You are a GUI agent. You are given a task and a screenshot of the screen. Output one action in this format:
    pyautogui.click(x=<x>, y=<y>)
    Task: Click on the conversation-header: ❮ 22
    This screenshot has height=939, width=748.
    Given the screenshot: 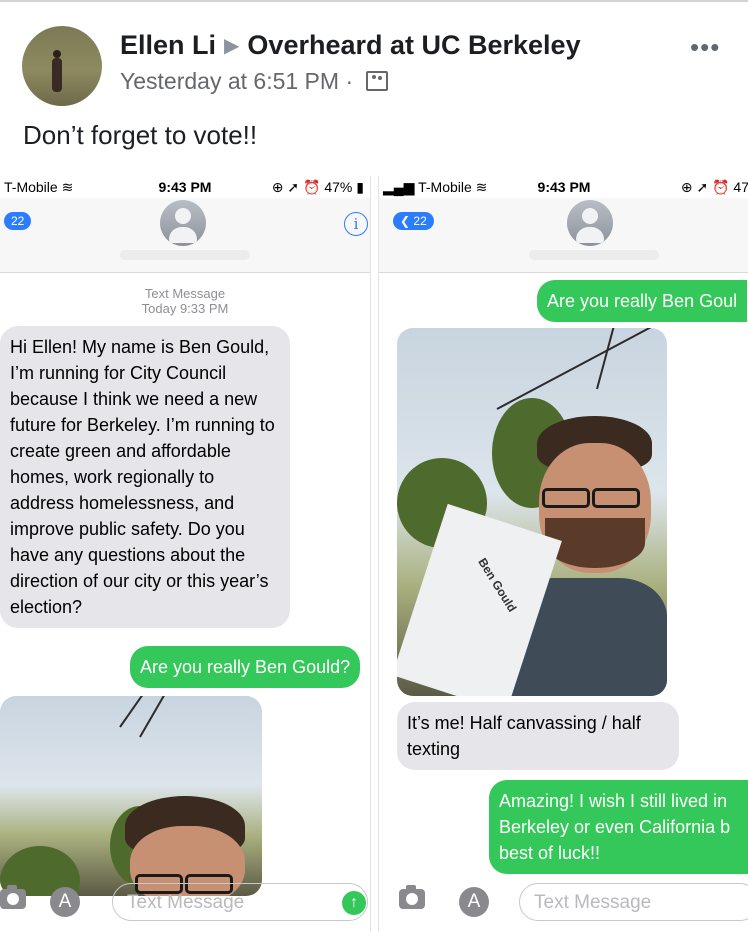 What is the action you would take?
    pyautogui.click(x=563, y=235)
    